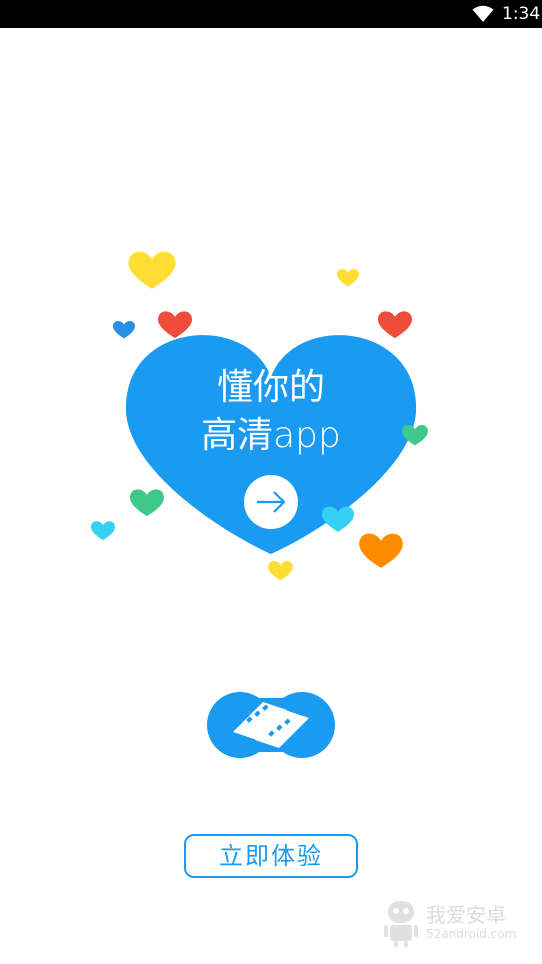 Image resolution: width=542 pixels, height=964 pixels. I want to click on blue-heart-icon, so click(124, 329).